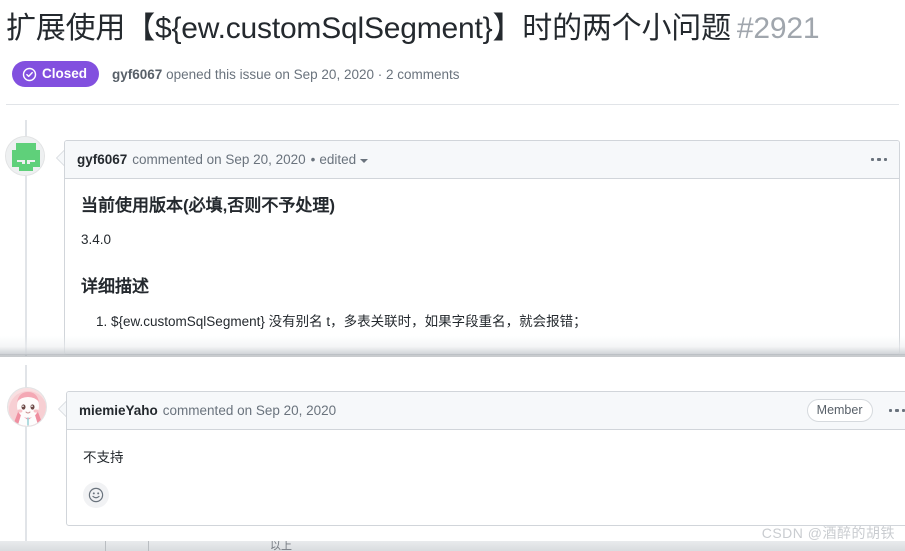  Describe the element at coordinates (452, 104) in the screenshot. I see `header-divider` at that location.